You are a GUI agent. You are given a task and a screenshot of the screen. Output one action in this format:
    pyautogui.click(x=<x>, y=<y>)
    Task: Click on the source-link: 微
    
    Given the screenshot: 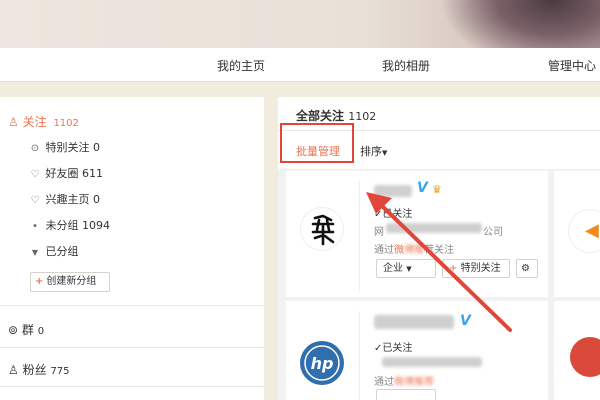 What is the action you would take?
    pyautogui.click(x=399, y=250)
    